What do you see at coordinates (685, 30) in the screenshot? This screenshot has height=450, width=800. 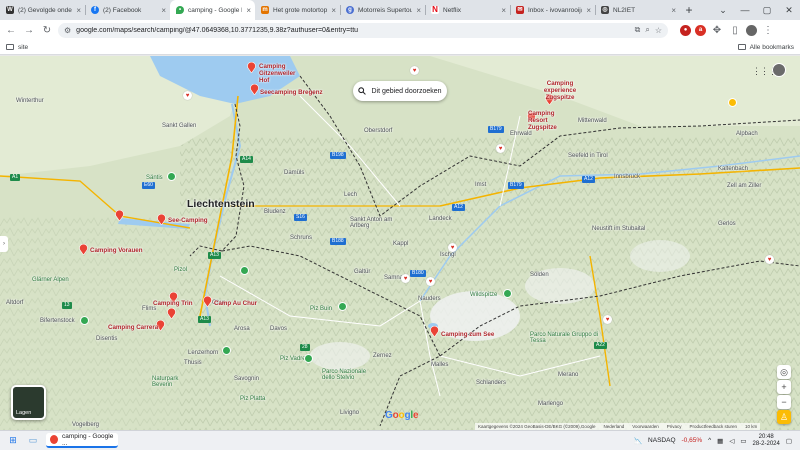 I see `extension-red-icon: ●` at bounding box center [685, 30].